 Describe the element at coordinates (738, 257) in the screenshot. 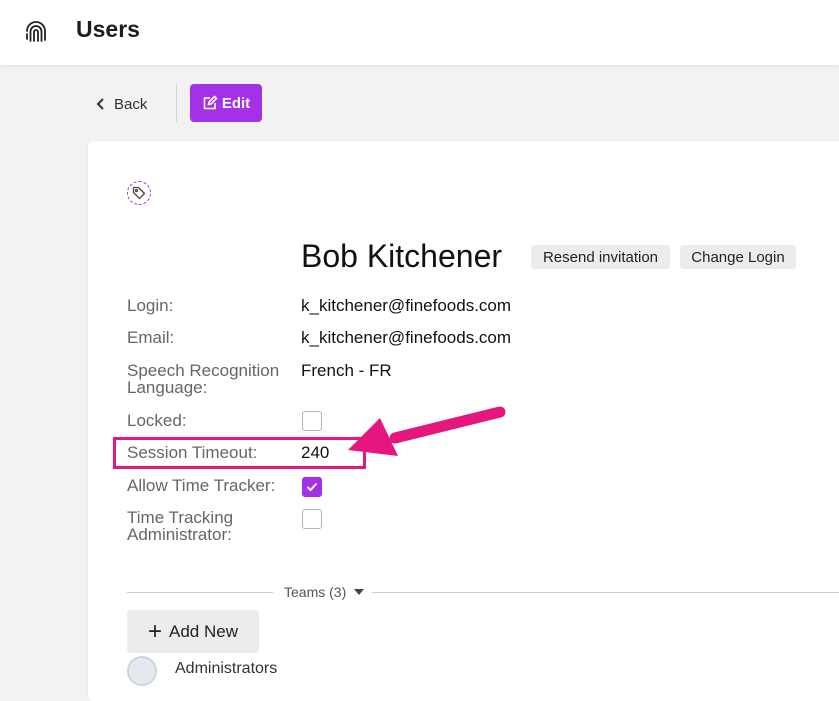

I see `change-login-button: Change Login` at that location.